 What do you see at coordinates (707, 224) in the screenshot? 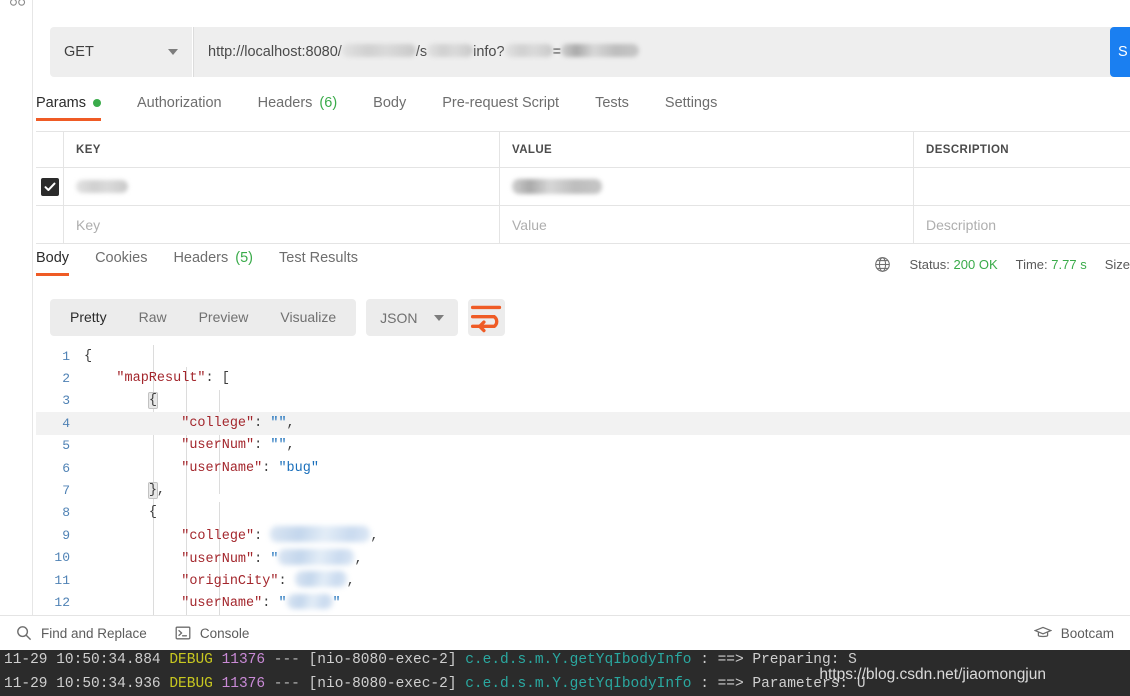
I see `empty-row-value-cell: Value` at bounding box center [707, 224].